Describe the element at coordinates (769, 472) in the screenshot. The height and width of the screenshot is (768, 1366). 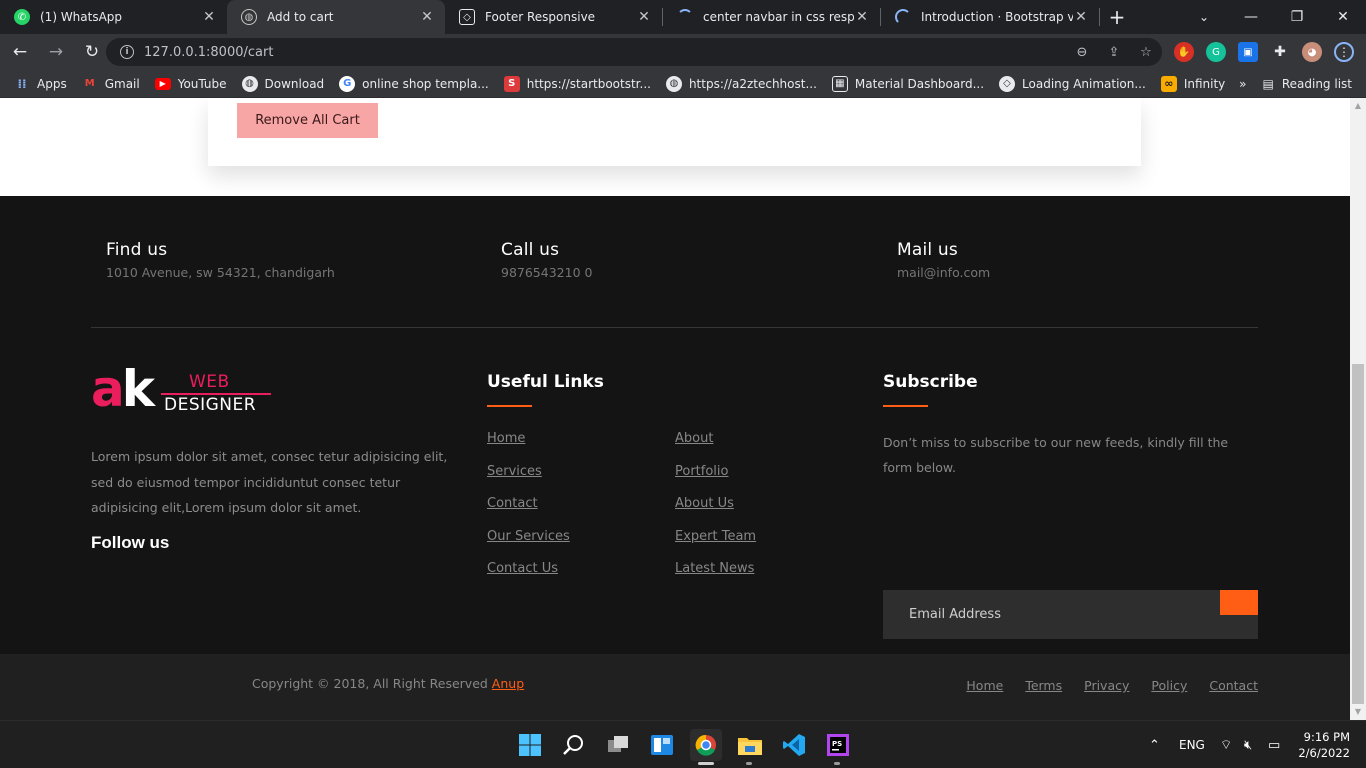
I see `link-portfolio: Portfolio` at that location.